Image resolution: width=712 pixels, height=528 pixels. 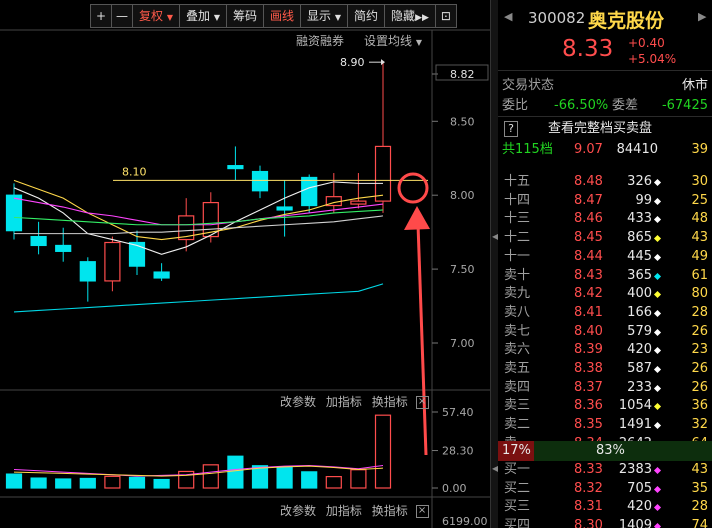 What do you see at coordinates (588, 149) in the screenshot?
I see `total-price: 9.07` at bounding box center [588, 149].